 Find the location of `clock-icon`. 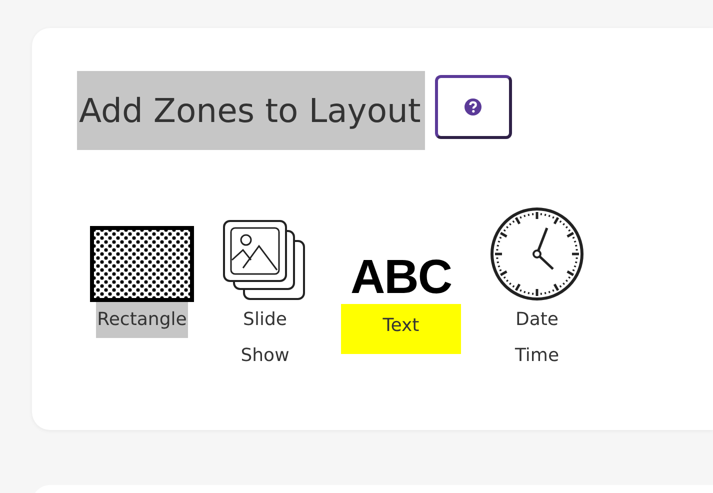

clock-icon is located at coordinates (537, 254).